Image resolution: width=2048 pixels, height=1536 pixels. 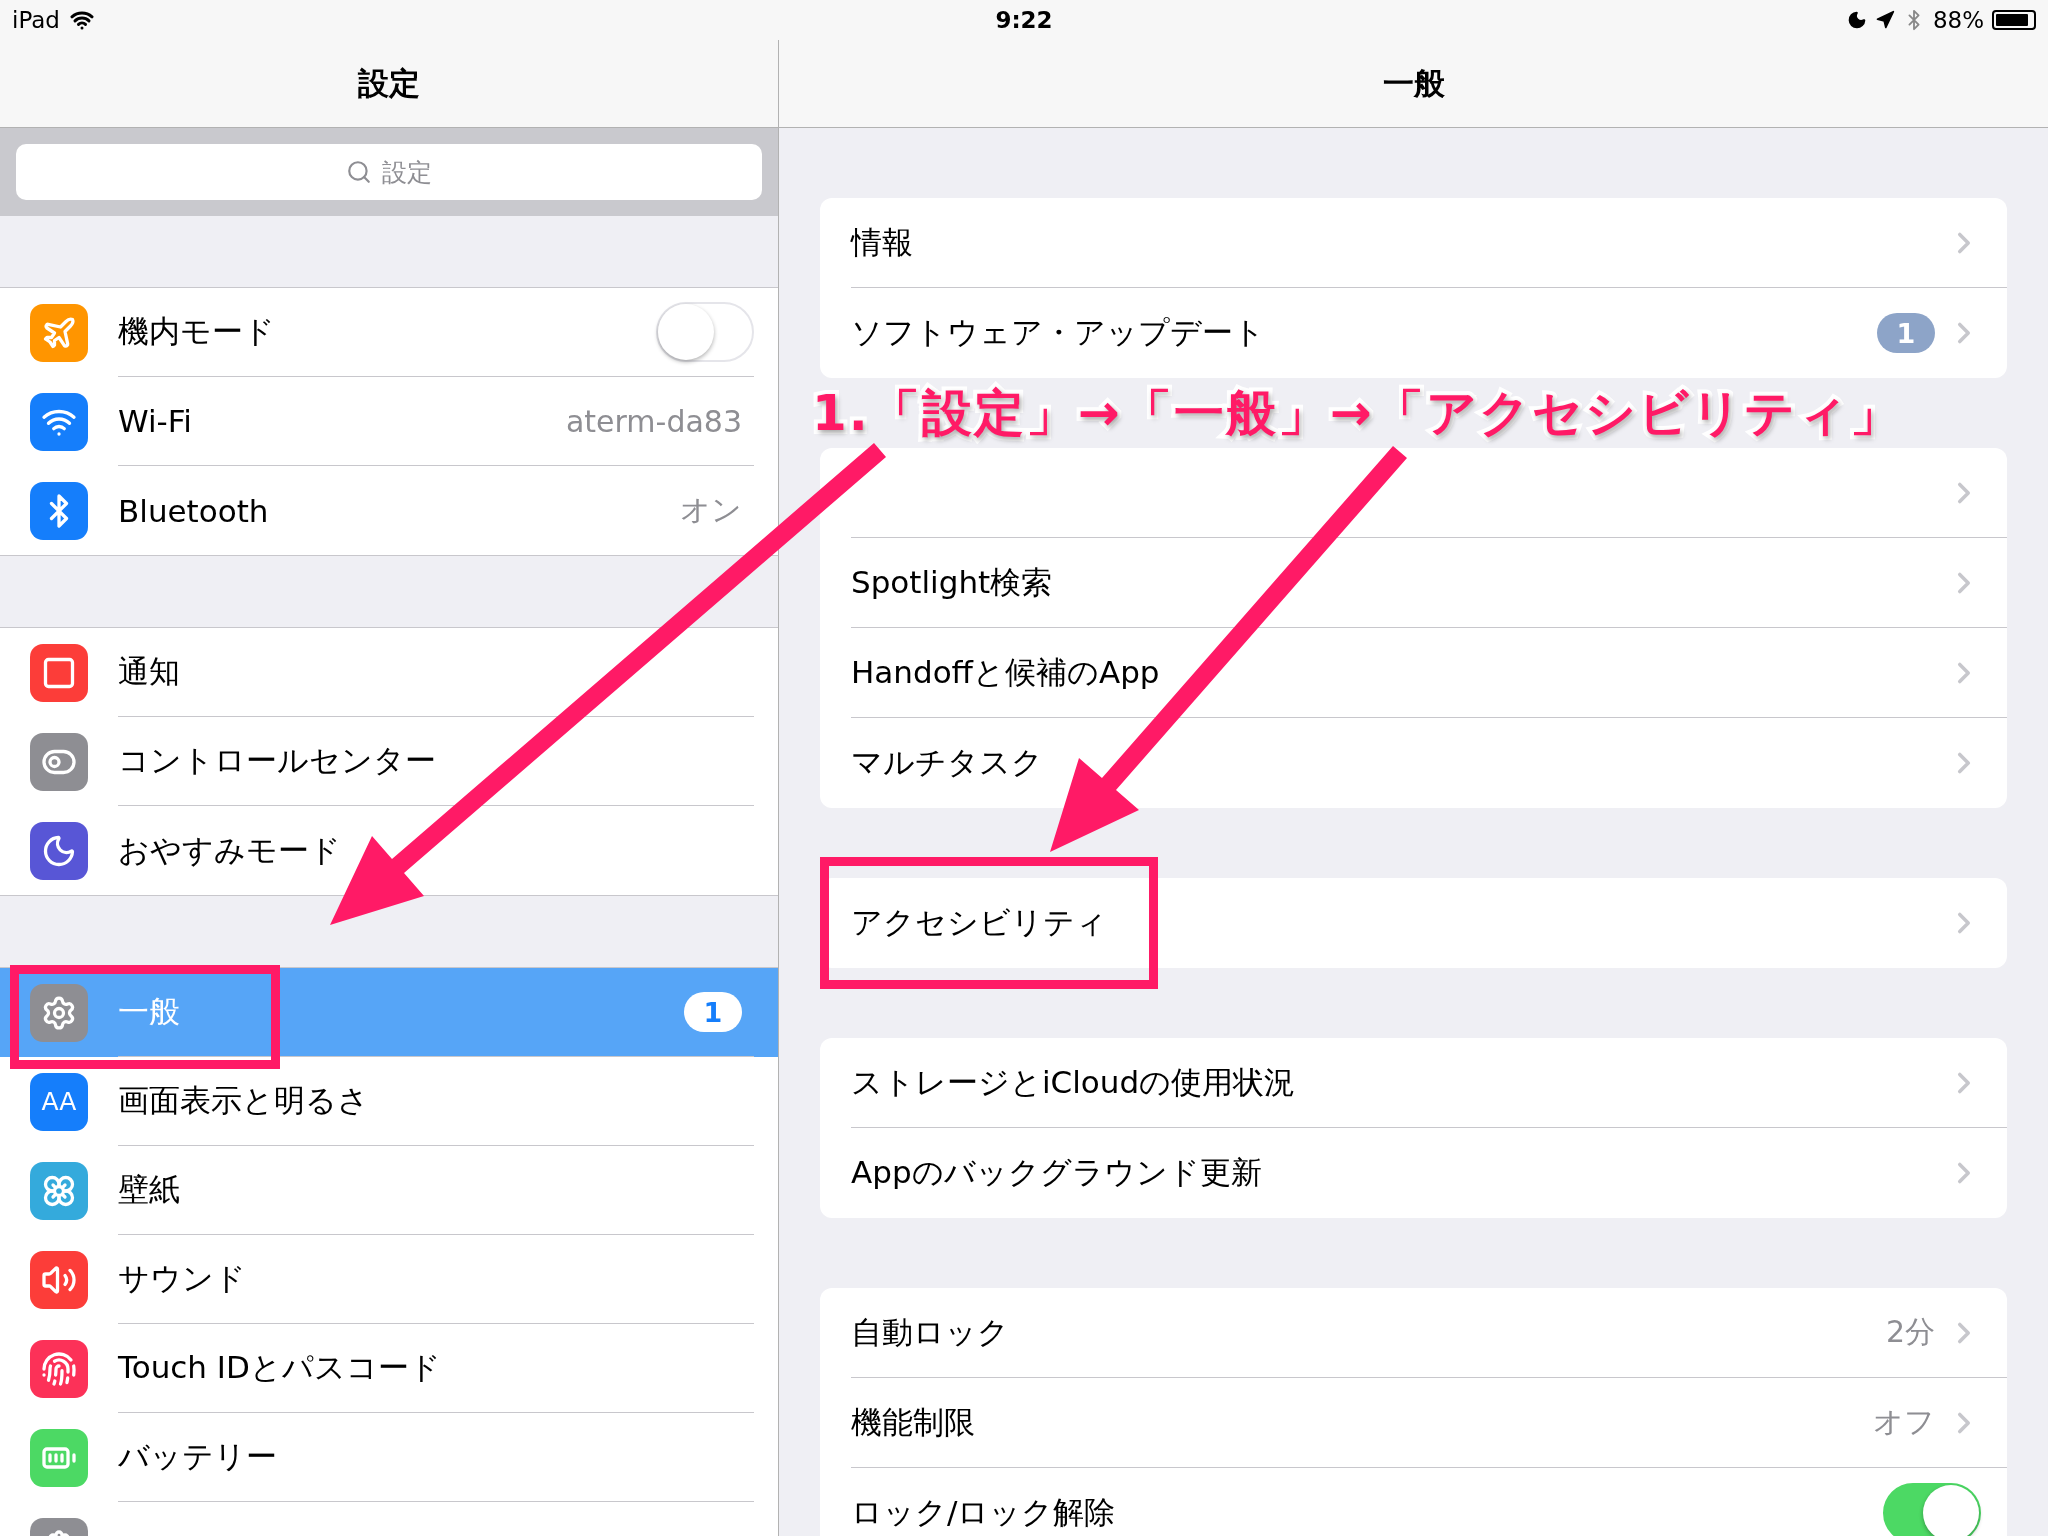 I want to click on item-label: Touch IDとパスコード, so click(x=280, y=1367).